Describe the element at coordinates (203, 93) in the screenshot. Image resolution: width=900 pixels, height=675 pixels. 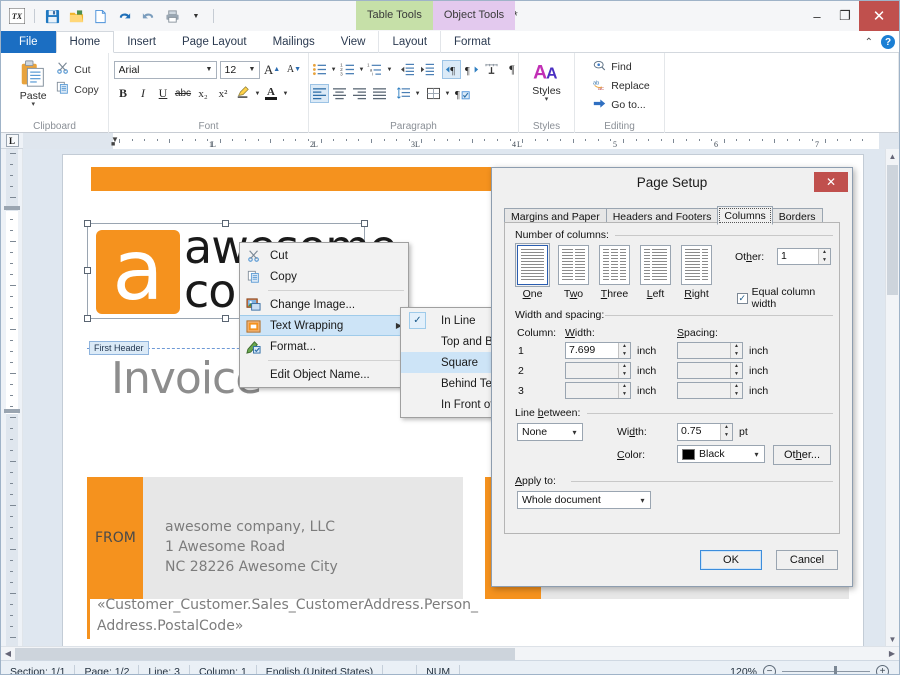
I see `subscript-button: x₂` at that location.